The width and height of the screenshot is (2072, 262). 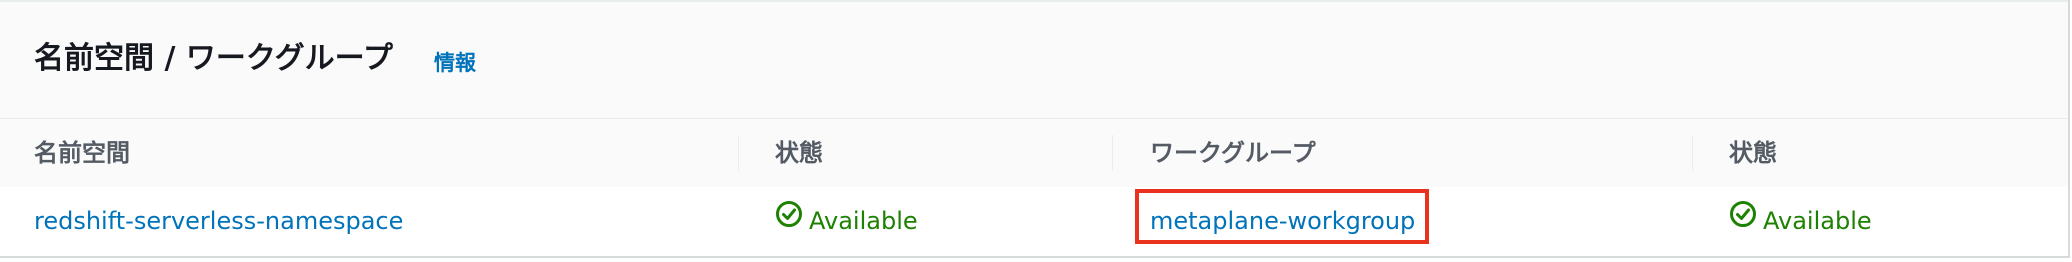 I want to click on namespace-status-label: Available, so click(x=863, y=221).